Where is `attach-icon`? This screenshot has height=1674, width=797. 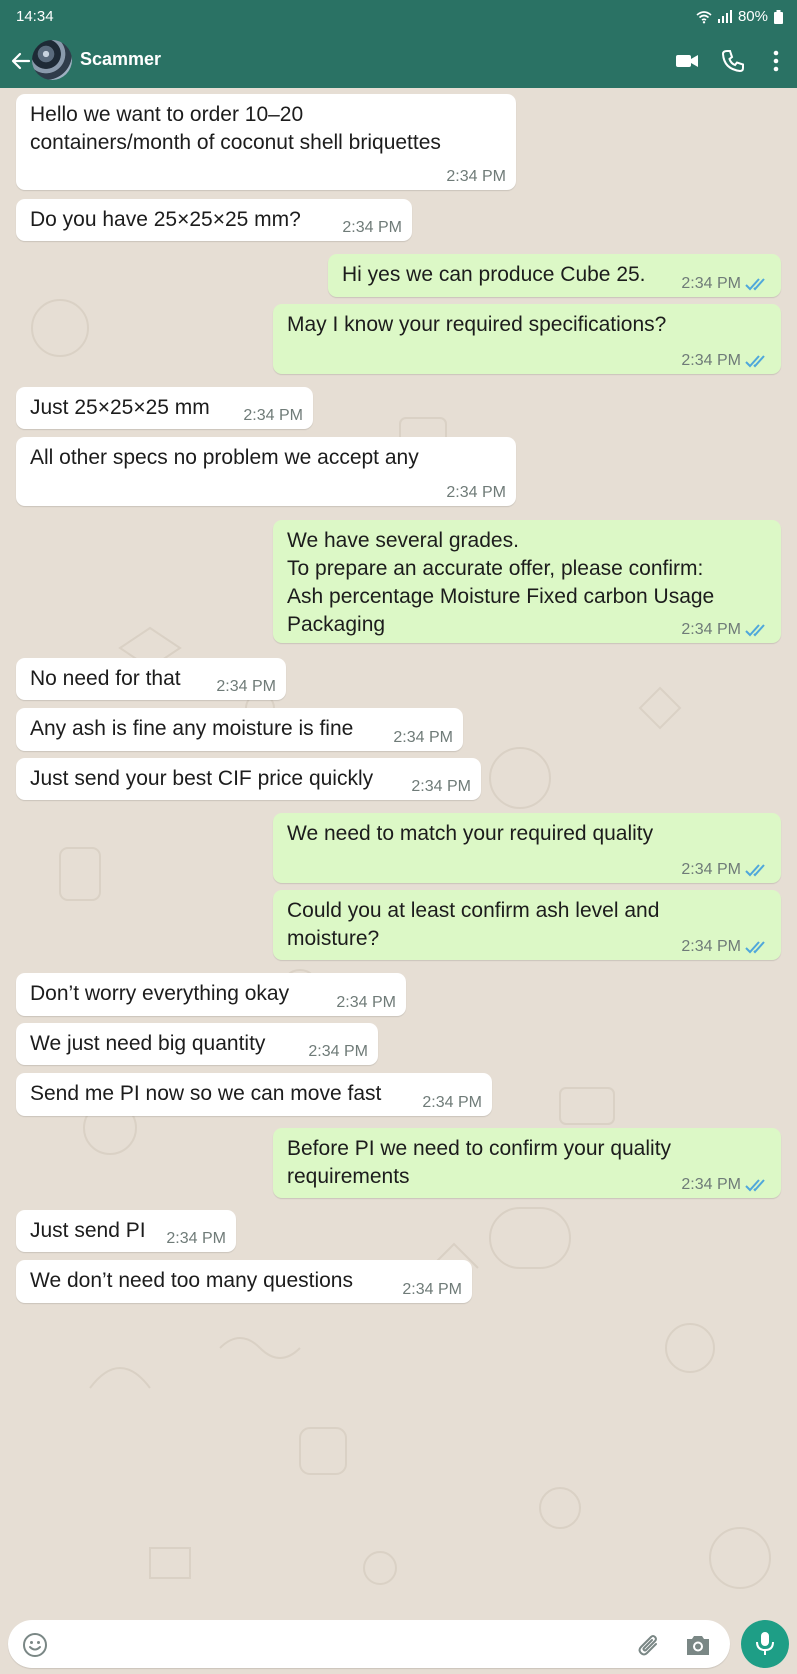 attach-icon is located at coordinates (650, 1646).